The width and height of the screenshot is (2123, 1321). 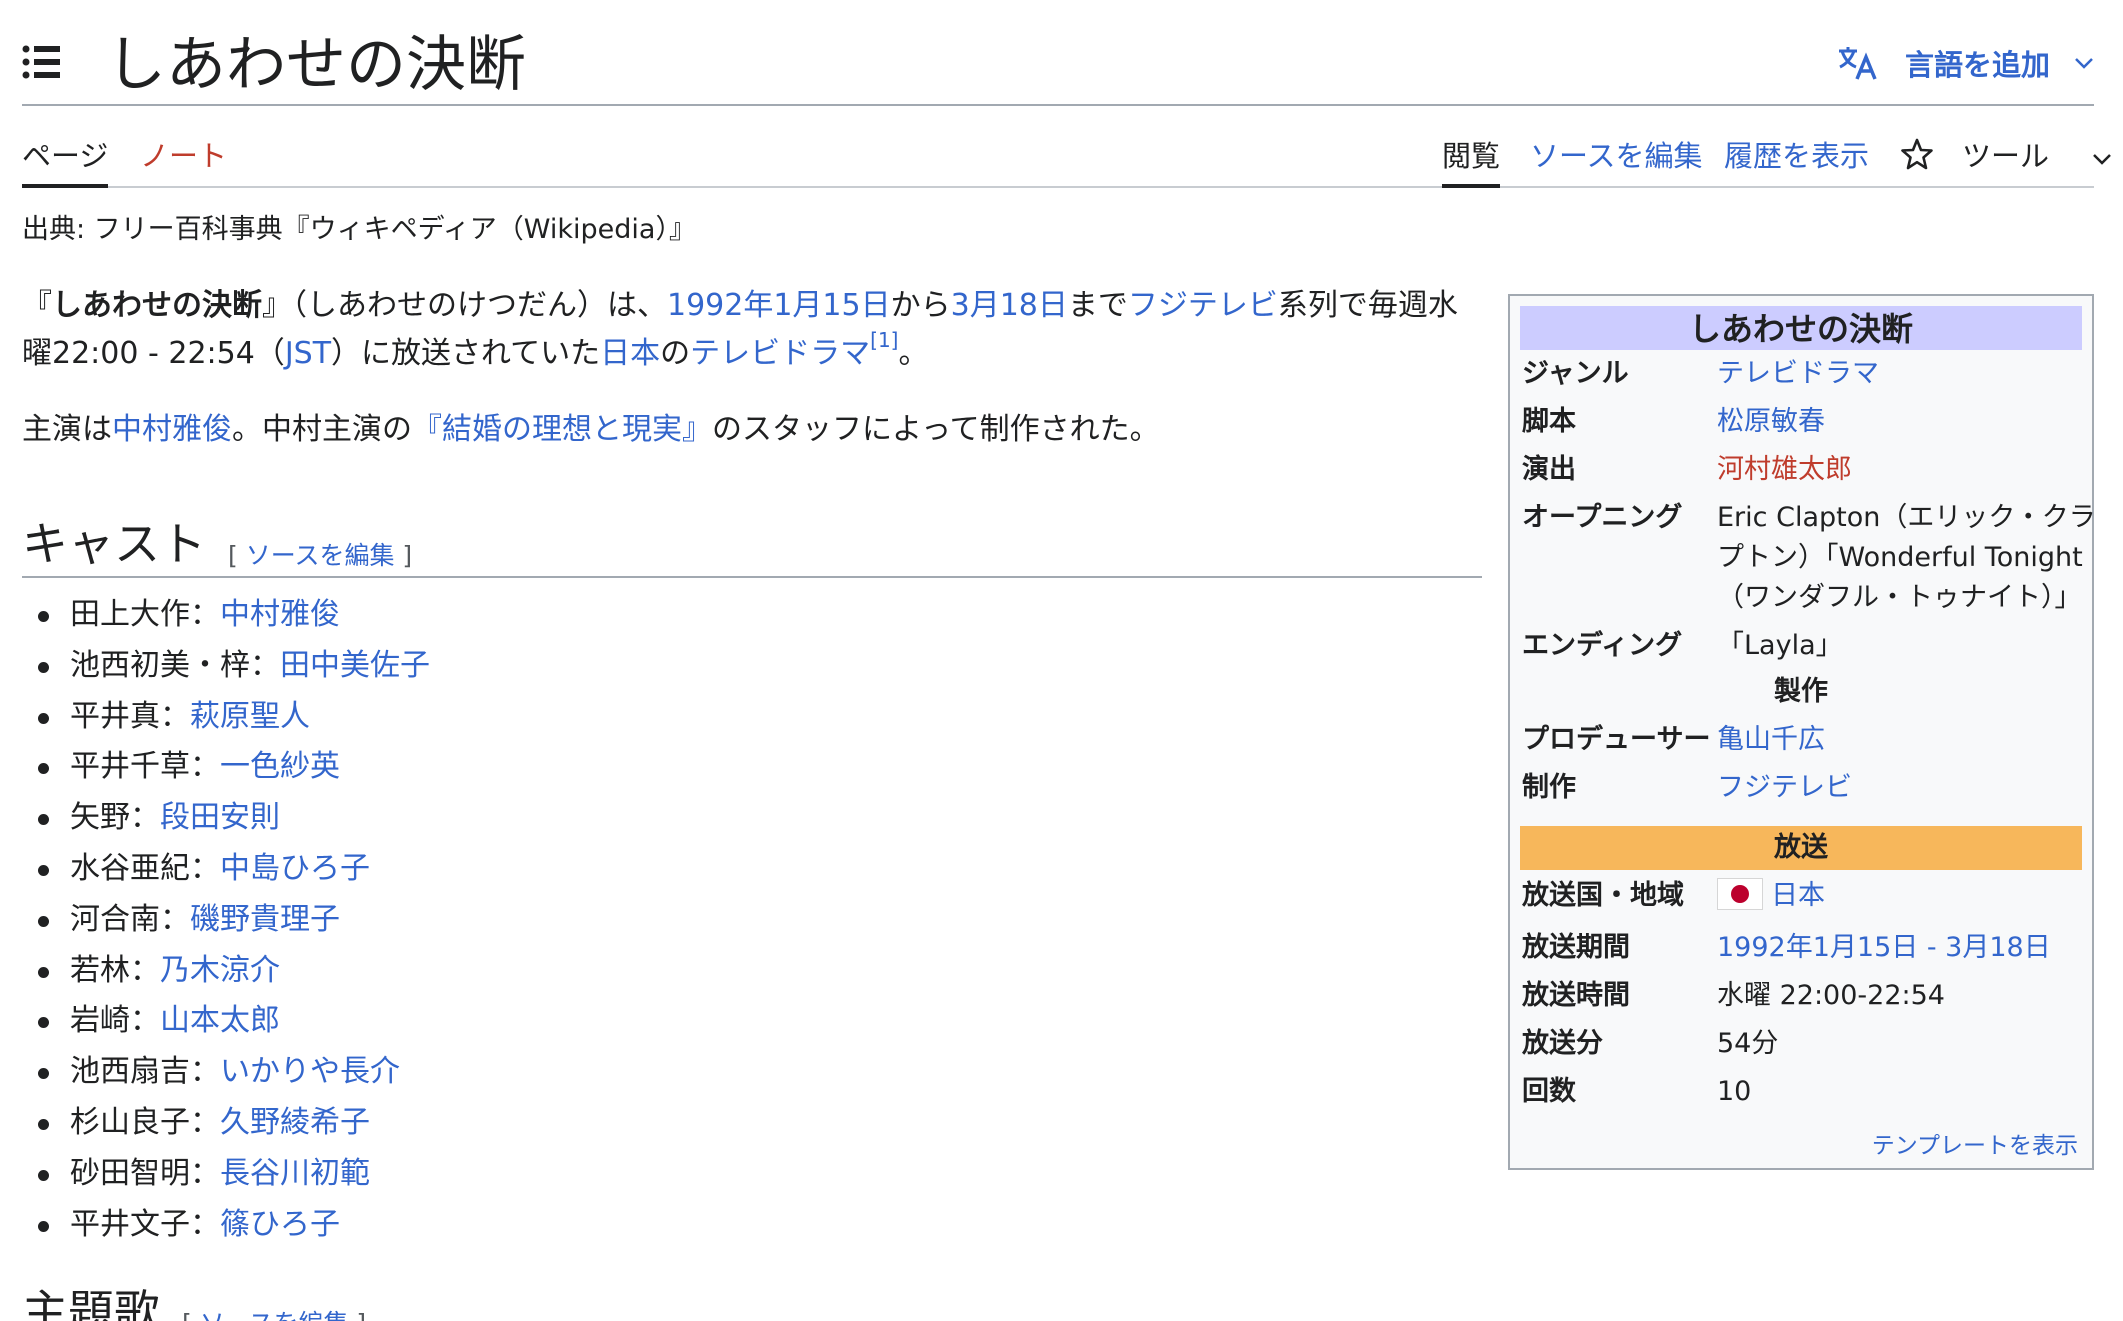 What do you see at coordinates (1975, 1143) in the screenshot?
I see `show-template-link: テンプレートを表示` at bounding box center [1975, 1143].